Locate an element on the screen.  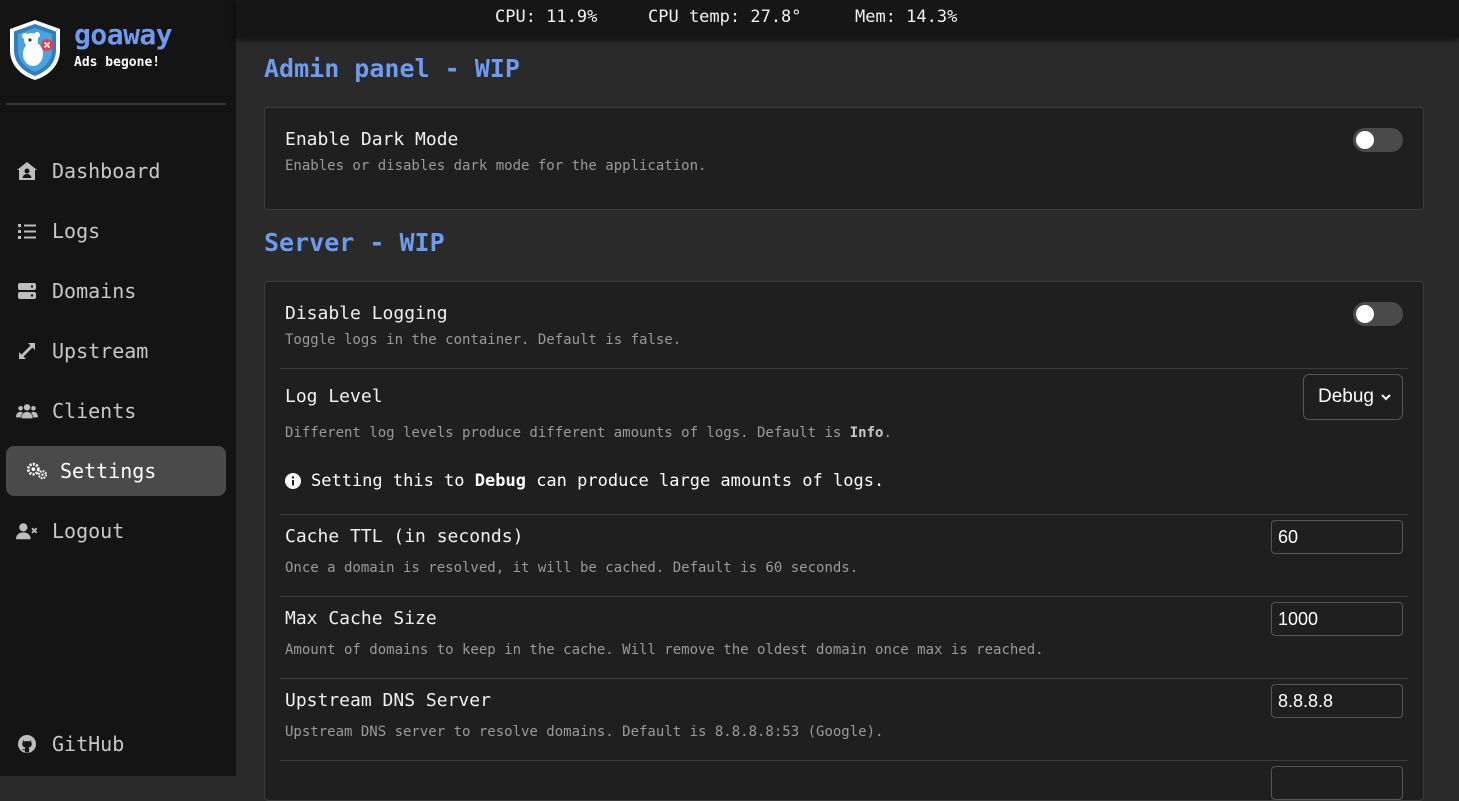
github-icon is located at coordinates (27, 744).